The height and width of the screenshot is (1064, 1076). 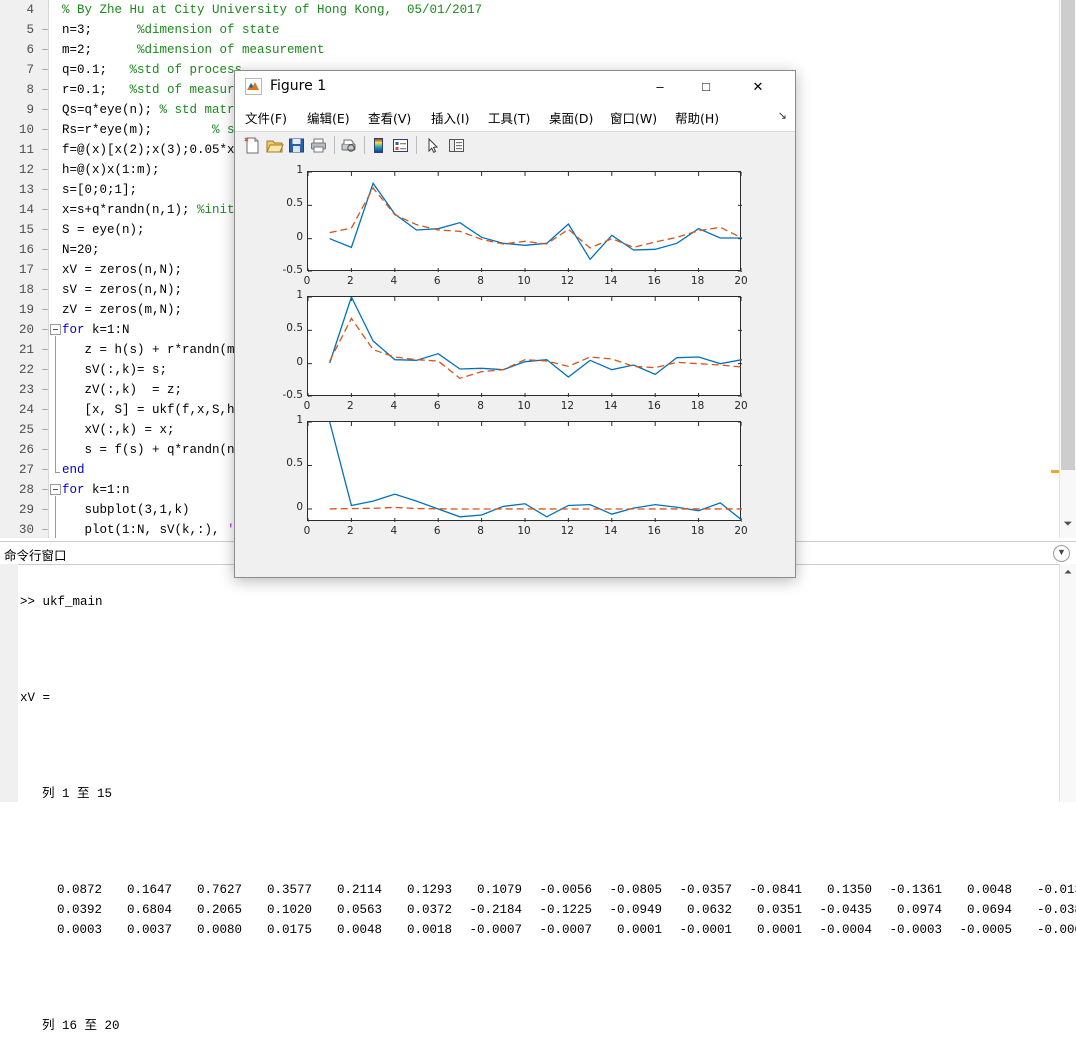 I want to click on new-figure-icon, so click(x=252, y=145).